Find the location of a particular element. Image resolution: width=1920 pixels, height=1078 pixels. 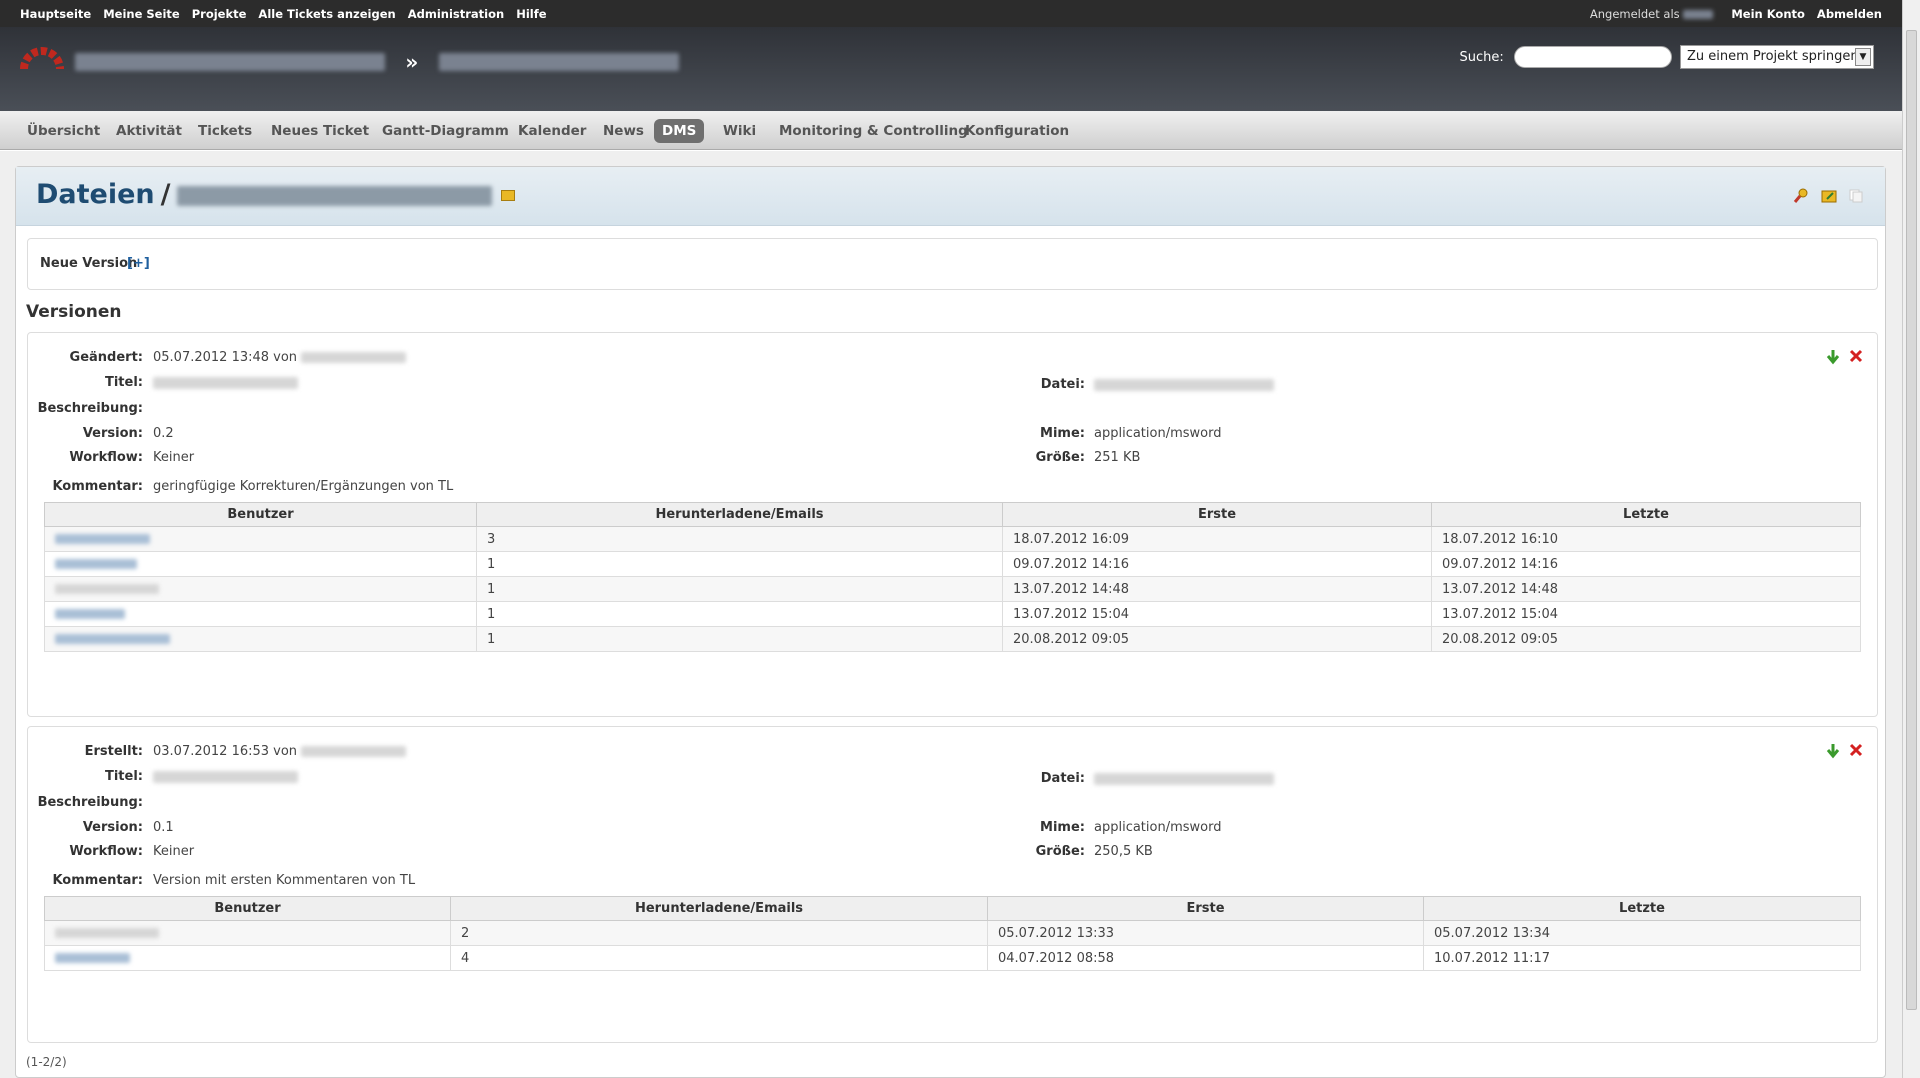

last-cell: 13.07.2012 15:04 is located at coordinates (1646, 614).